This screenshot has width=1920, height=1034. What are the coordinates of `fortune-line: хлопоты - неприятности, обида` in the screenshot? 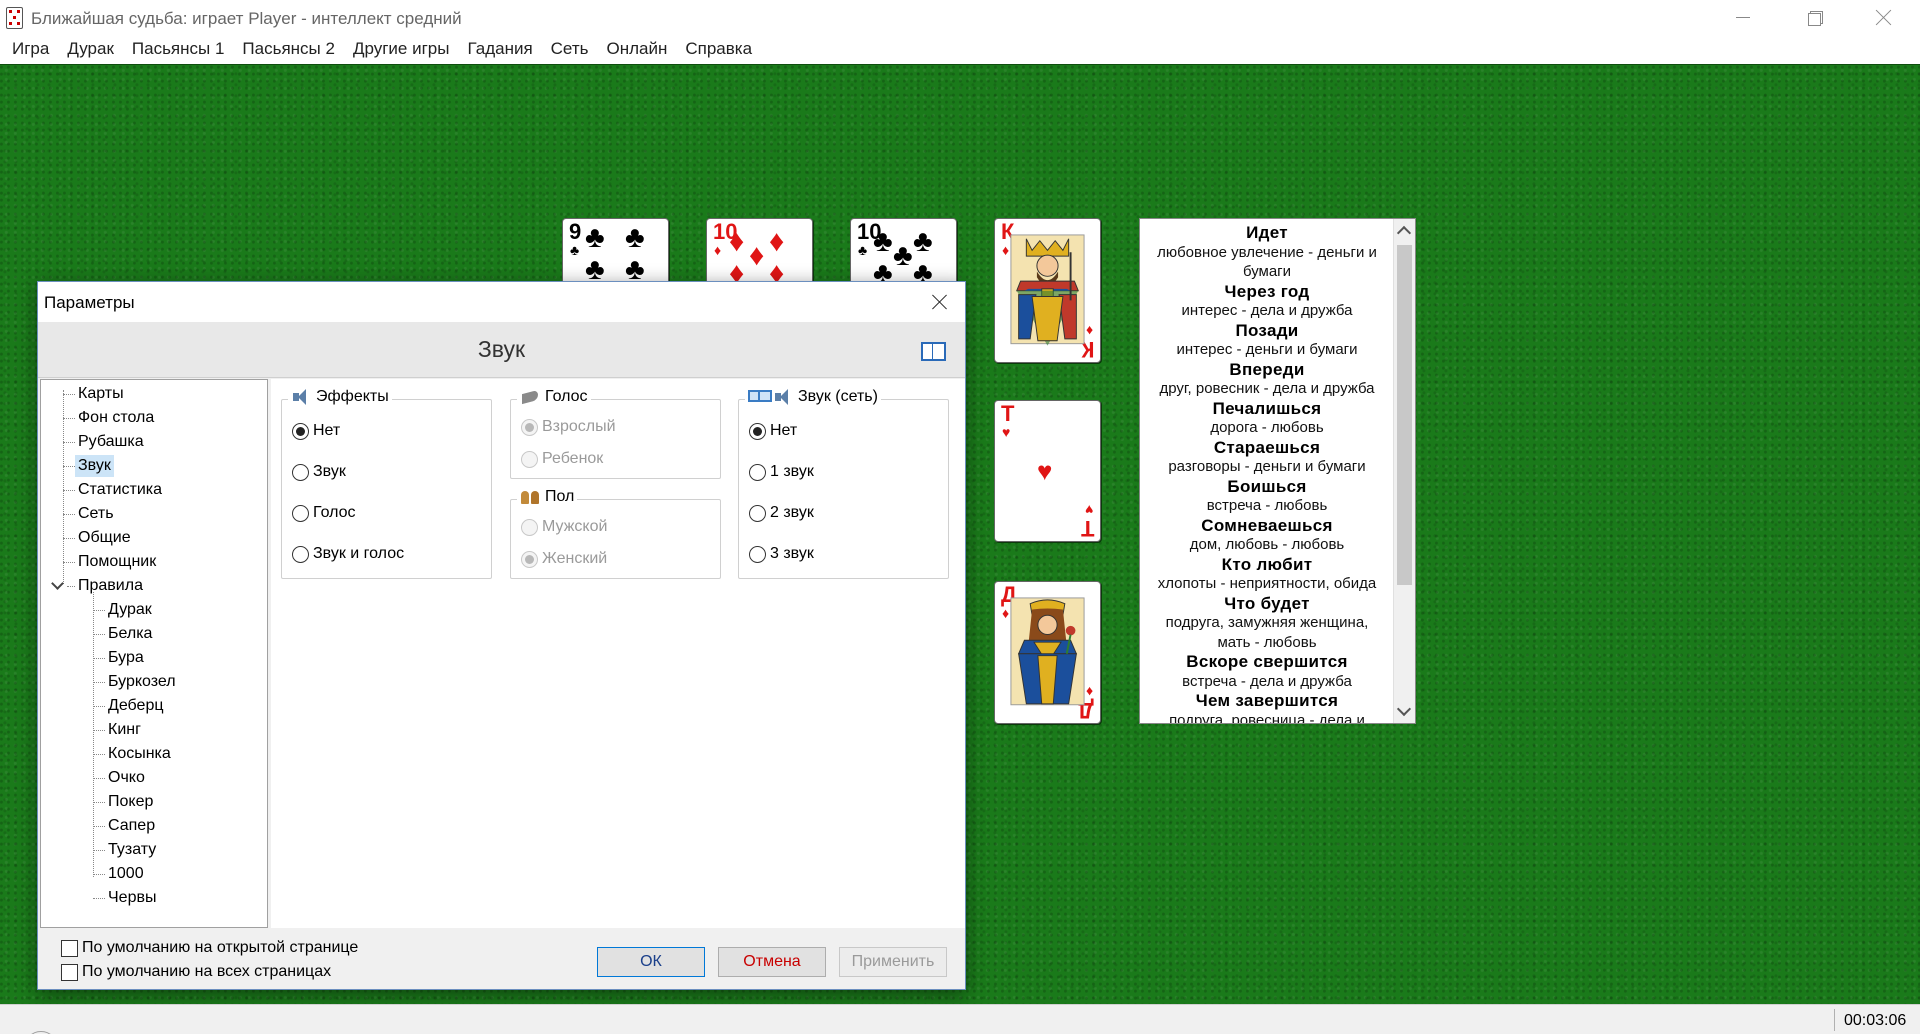 It's located at (1267, 583).